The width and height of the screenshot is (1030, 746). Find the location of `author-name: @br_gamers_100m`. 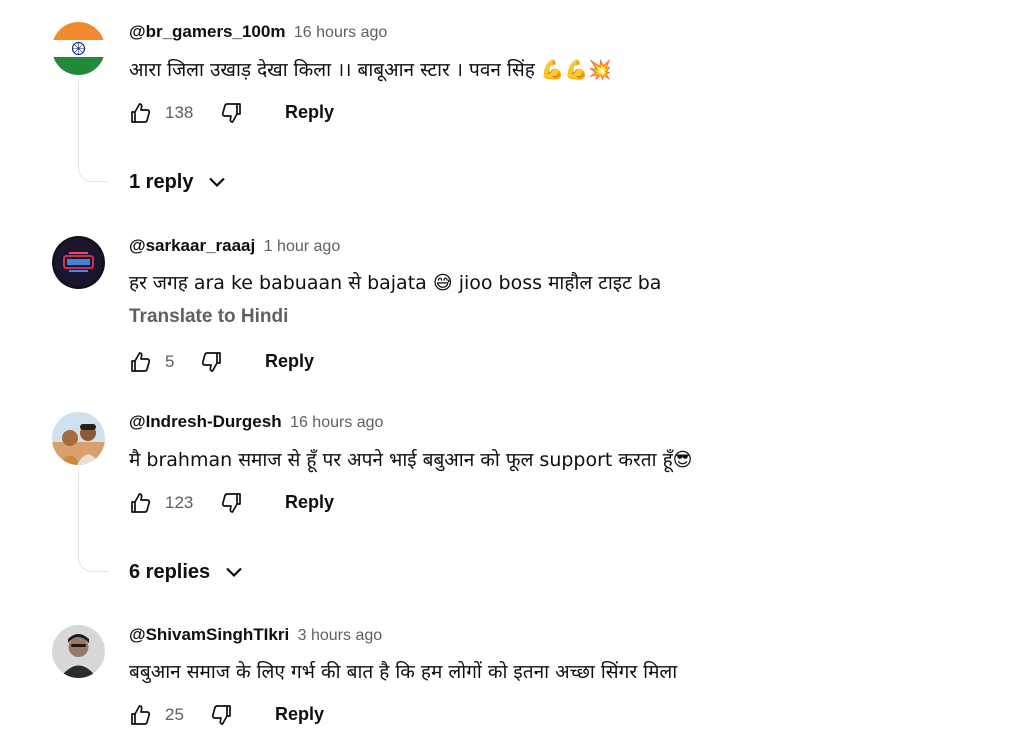

author-name: @br_gamers_100m is located at coordinates (207, 31).